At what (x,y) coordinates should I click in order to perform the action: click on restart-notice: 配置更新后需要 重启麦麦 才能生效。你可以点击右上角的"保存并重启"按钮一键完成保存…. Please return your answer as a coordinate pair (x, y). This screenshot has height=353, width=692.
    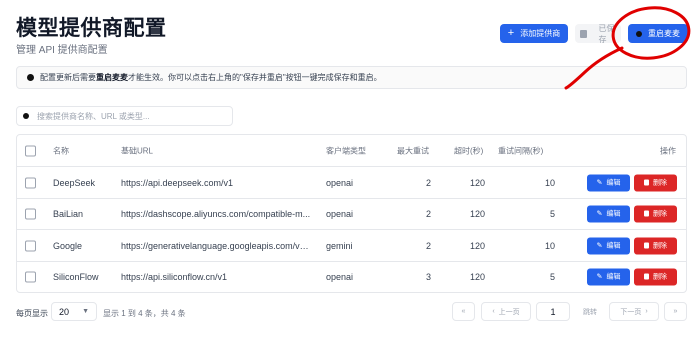
    Looking at the image, I should click on (351, 77).